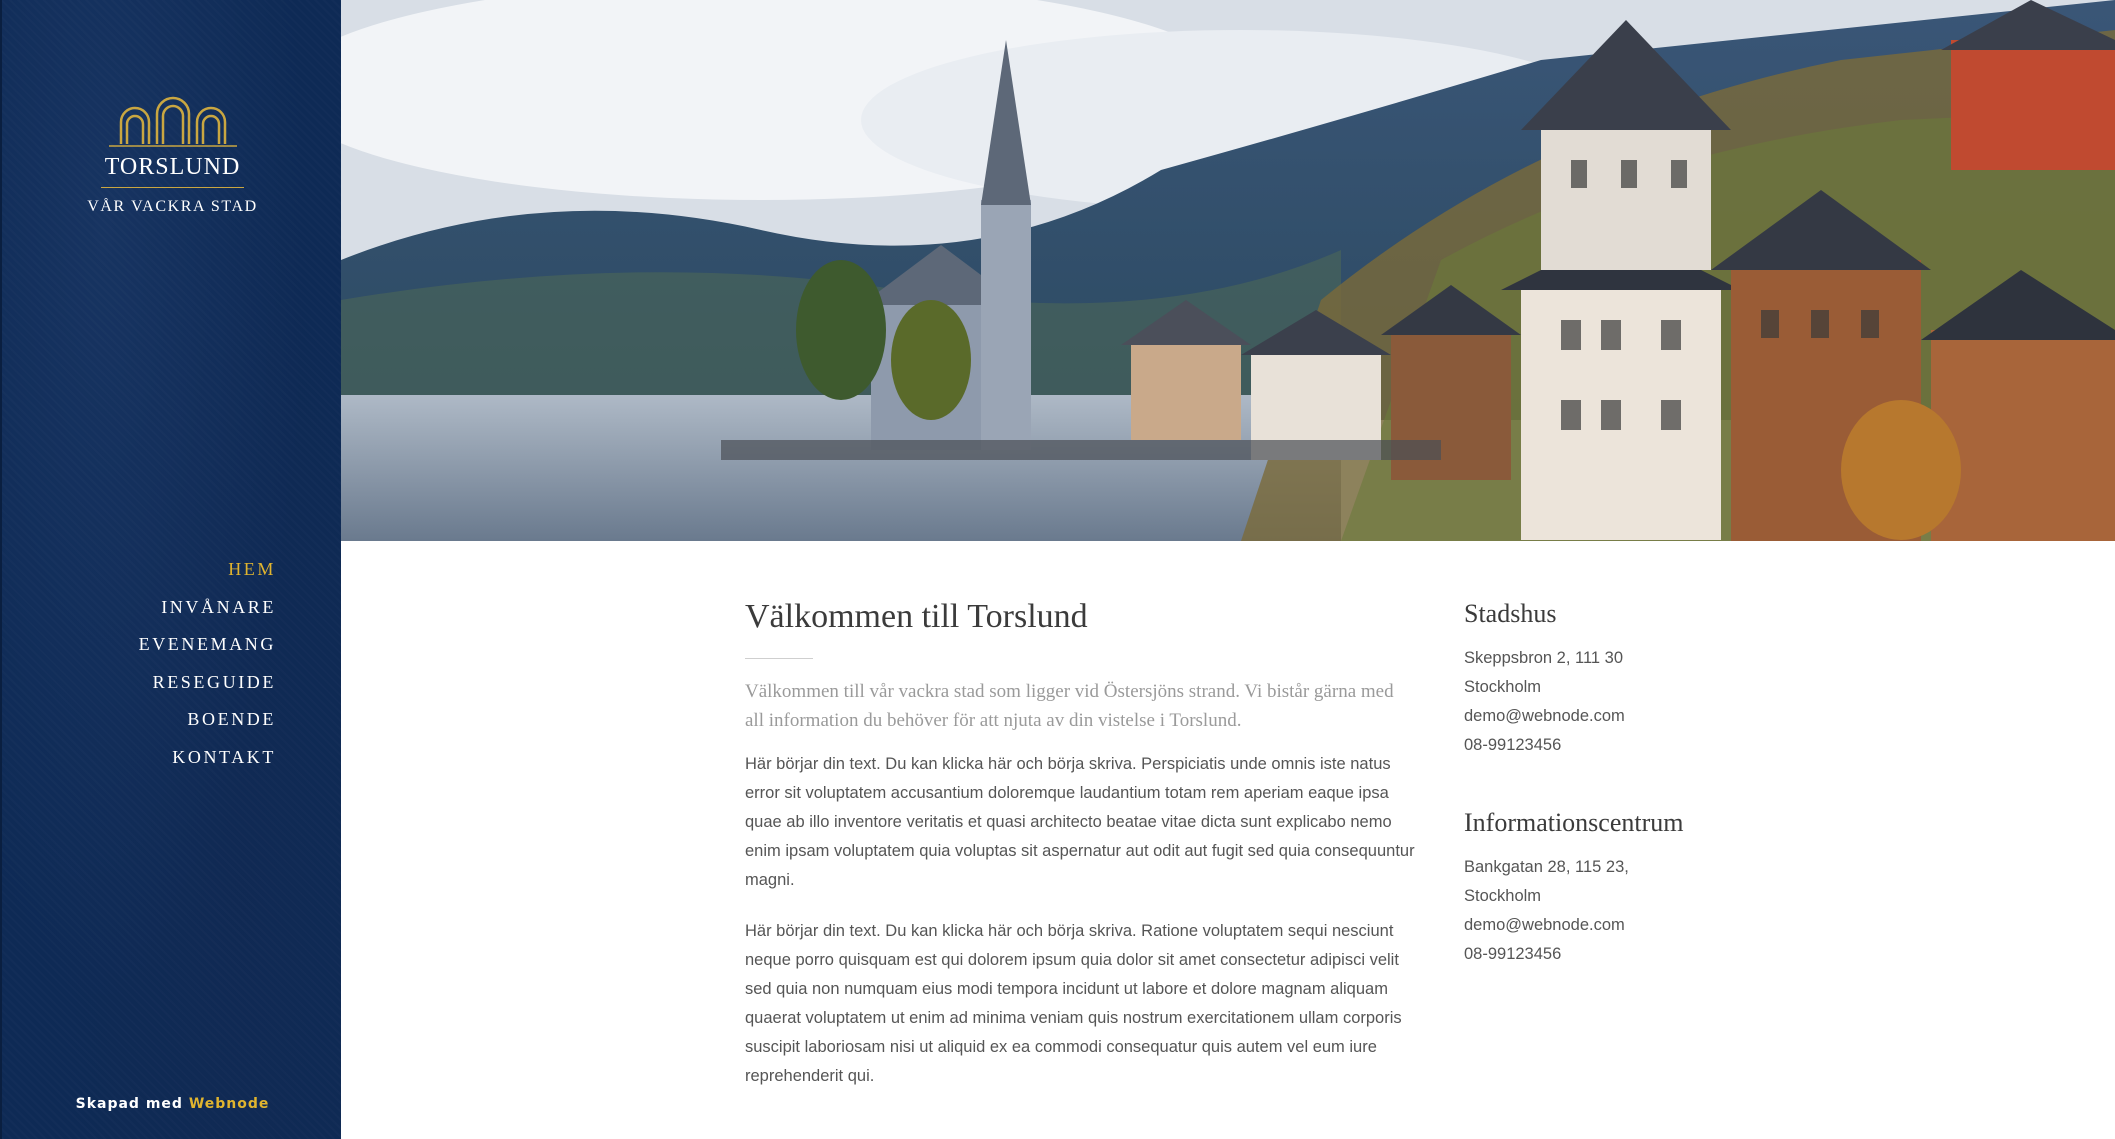 The image size is (2115, 1139). What do you see at coordinates (129, 1104) in the screenshot?
I see `credit-prefix: Skapad med` at bounding box center [129, 1104].